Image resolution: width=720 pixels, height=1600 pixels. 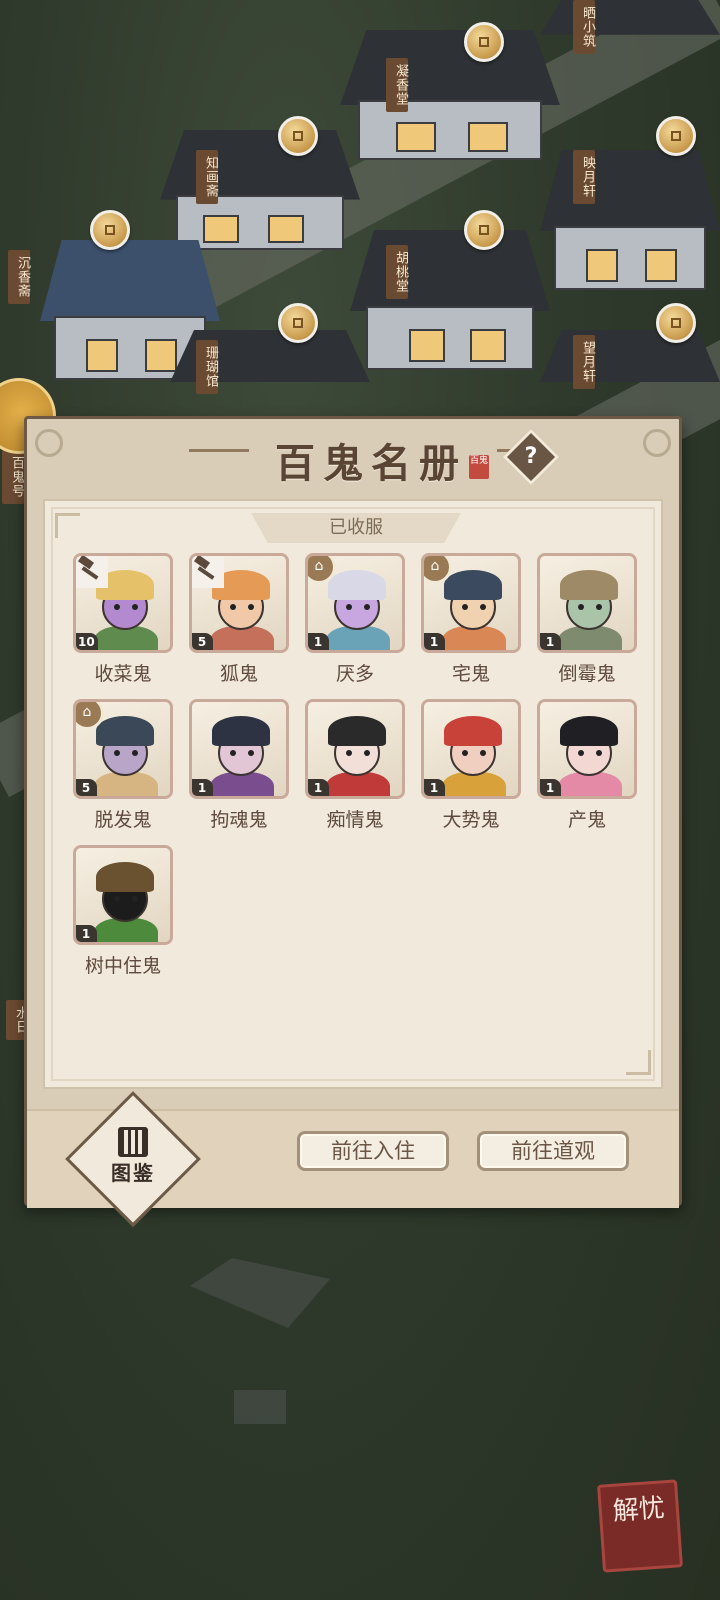 What do you see at coordinates (353, 459) in the screenshot?
I see `dialog-header: 百鬼名册 百鬼 ?` at bounding box center [353, 459].